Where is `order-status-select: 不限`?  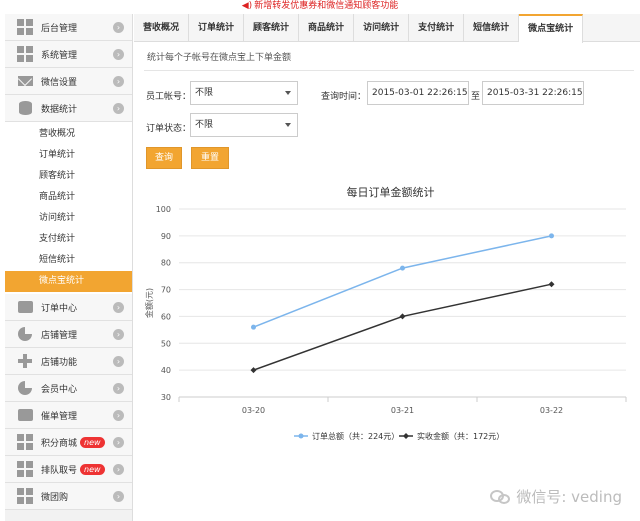 order-status-select: 不限 is located at coordinates (244, 125).